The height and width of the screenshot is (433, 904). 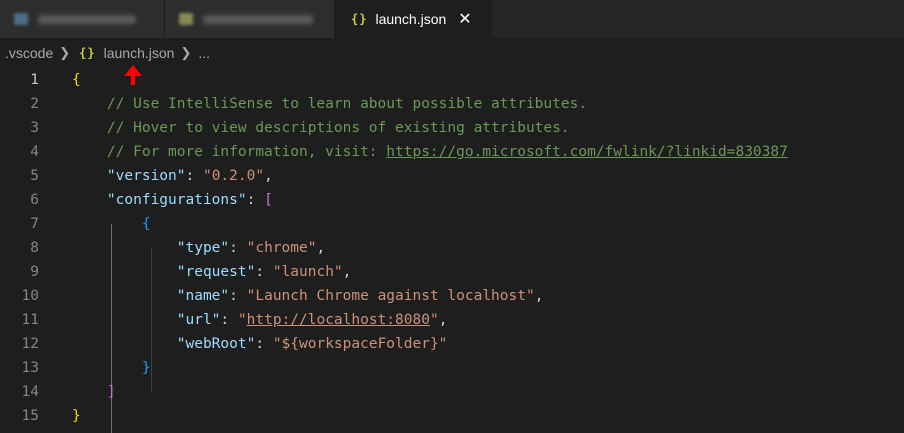 What do you see at coordinates (452, 272) in the screenshot?
I see `code-line: 9 "request": "launch",` at bounding box center [452, 272].